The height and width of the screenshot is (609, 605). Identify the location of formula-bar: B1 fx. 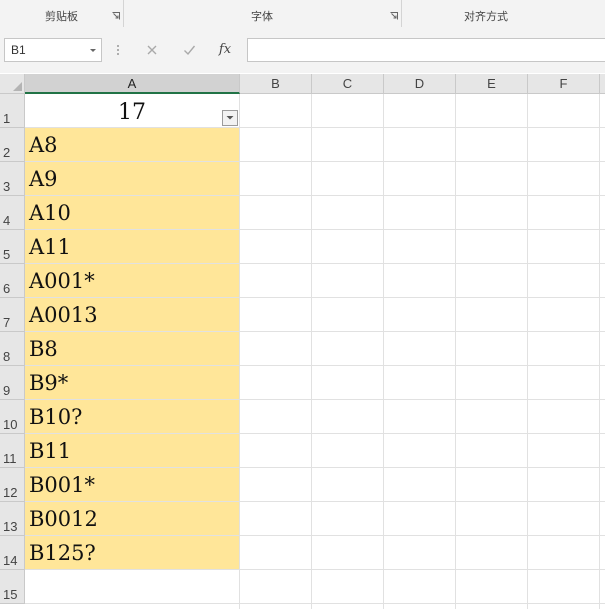
(302, 50).